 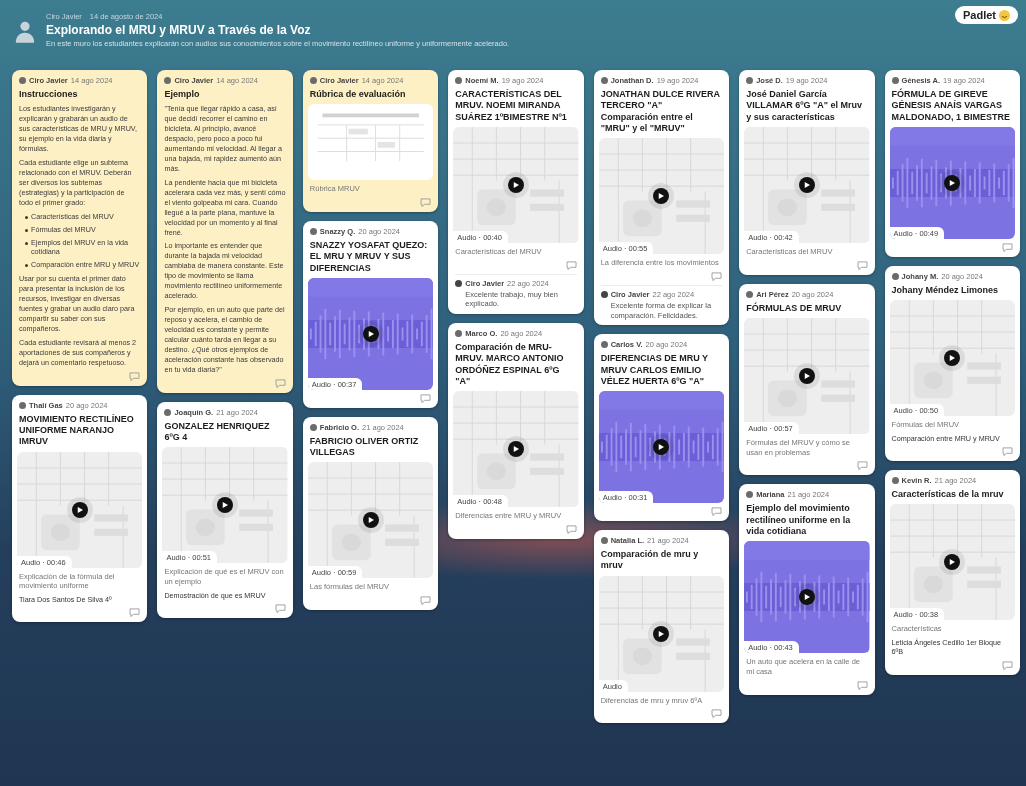 I want to click on post-title: José Daniel García VILLAMAR 6ºG "A" el Mruv y sus características, so click(x=804, y=106).